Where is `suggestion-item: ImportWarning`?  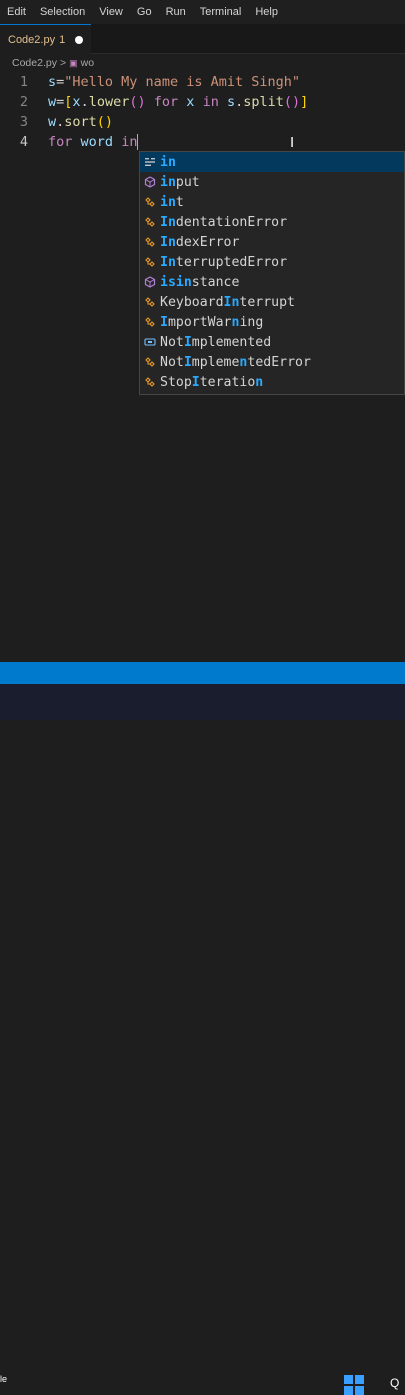
suggestion-item: ImportWarning is located at coordinates (272, 322).